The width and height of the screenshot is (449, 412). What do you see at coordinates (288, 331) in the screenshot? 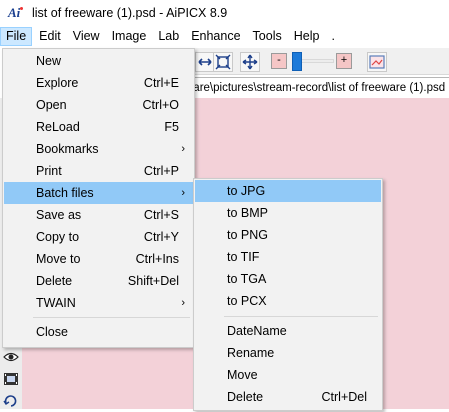
I see `submenu-item-datename: DateName` at bounding box center [288, 331].